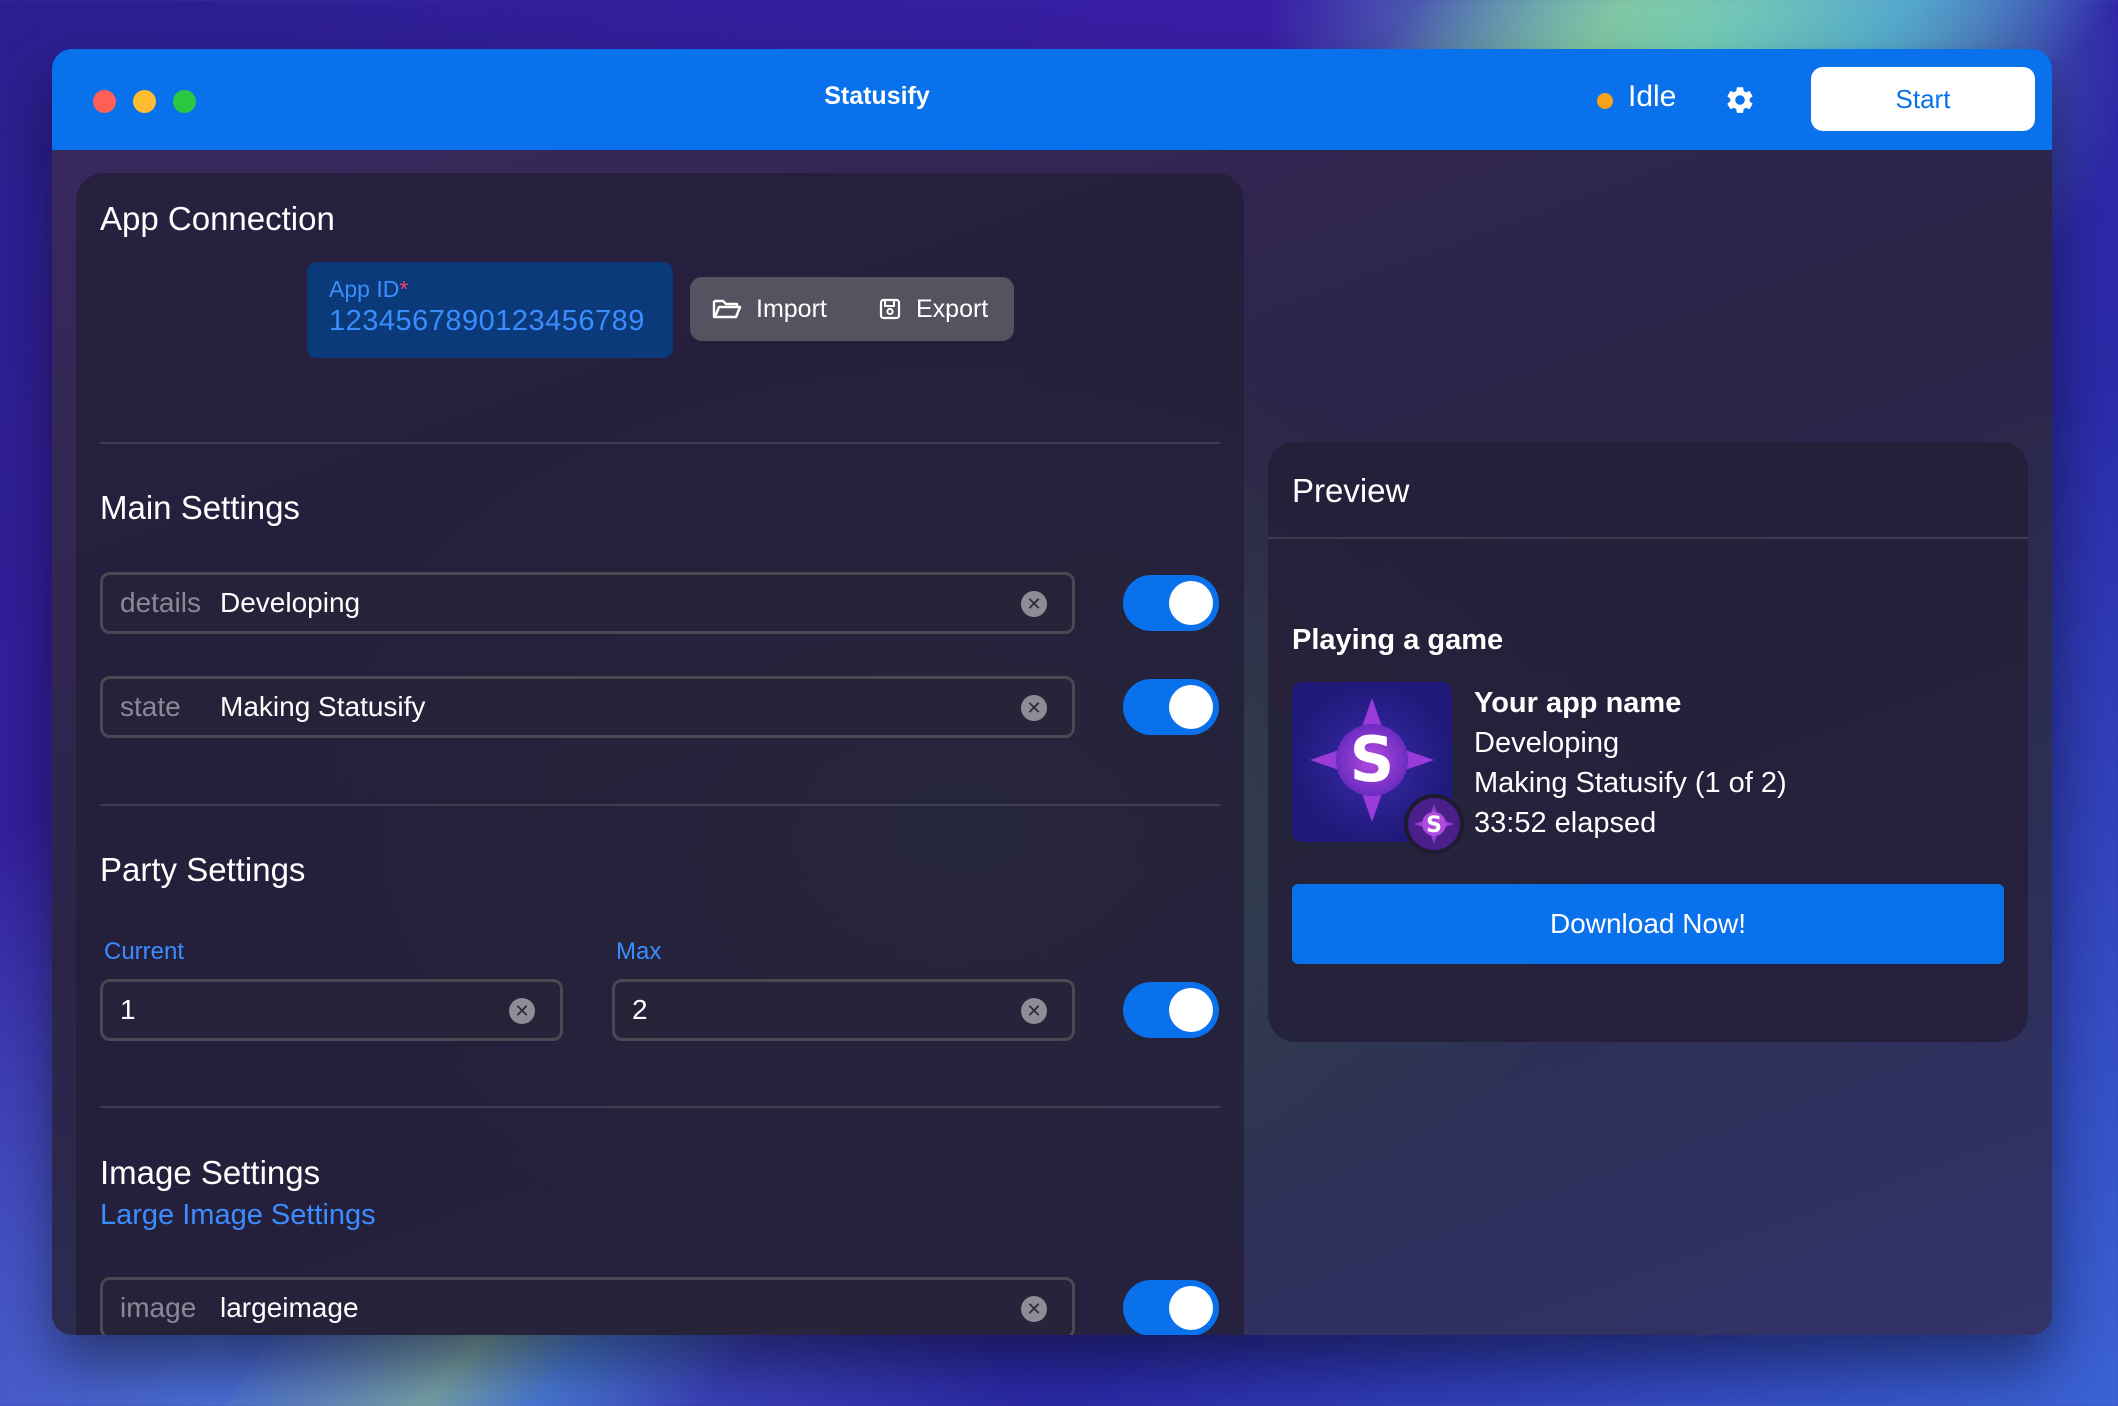  Describe the element at coordinates (331, 1010) in the screenshot. I see `party-current-field: 1 ✕` at that location.